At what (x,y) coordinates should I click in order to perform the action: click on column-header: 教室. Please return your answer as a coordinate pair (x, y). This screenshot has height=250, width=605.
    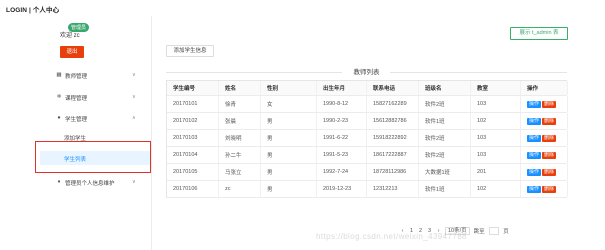
    Looking at the image, I should click on (496, 88).